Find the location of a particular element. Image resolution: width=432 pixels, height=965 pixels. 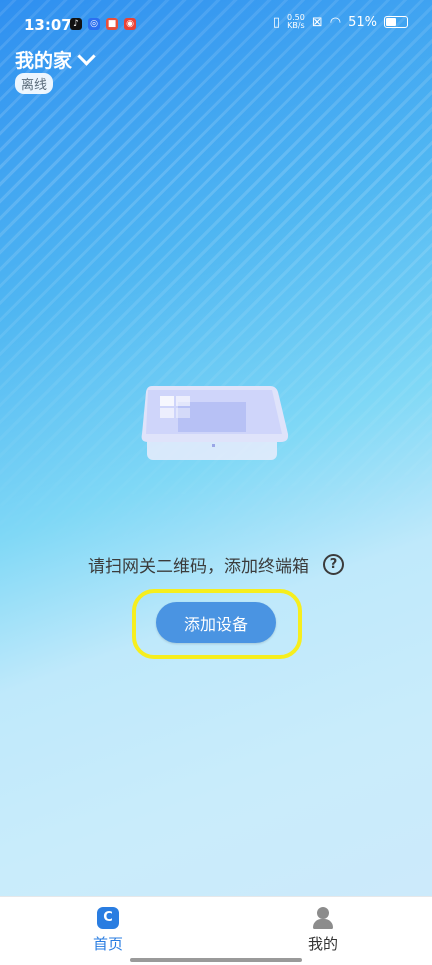

status-badge: 离线 is located at coordinates (34, 83).